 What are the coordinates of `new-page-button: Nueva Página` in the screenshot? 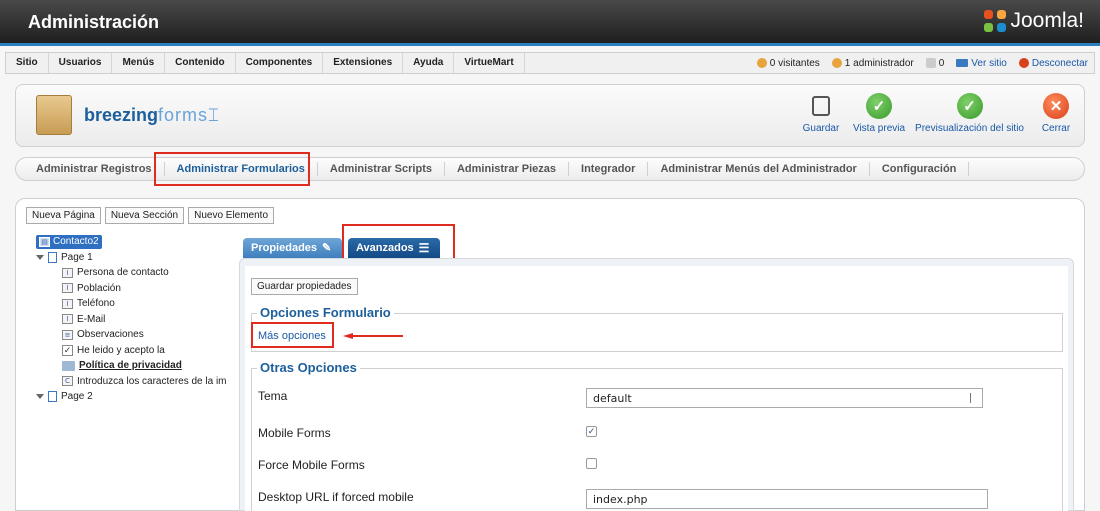 It's located at (63, 215).